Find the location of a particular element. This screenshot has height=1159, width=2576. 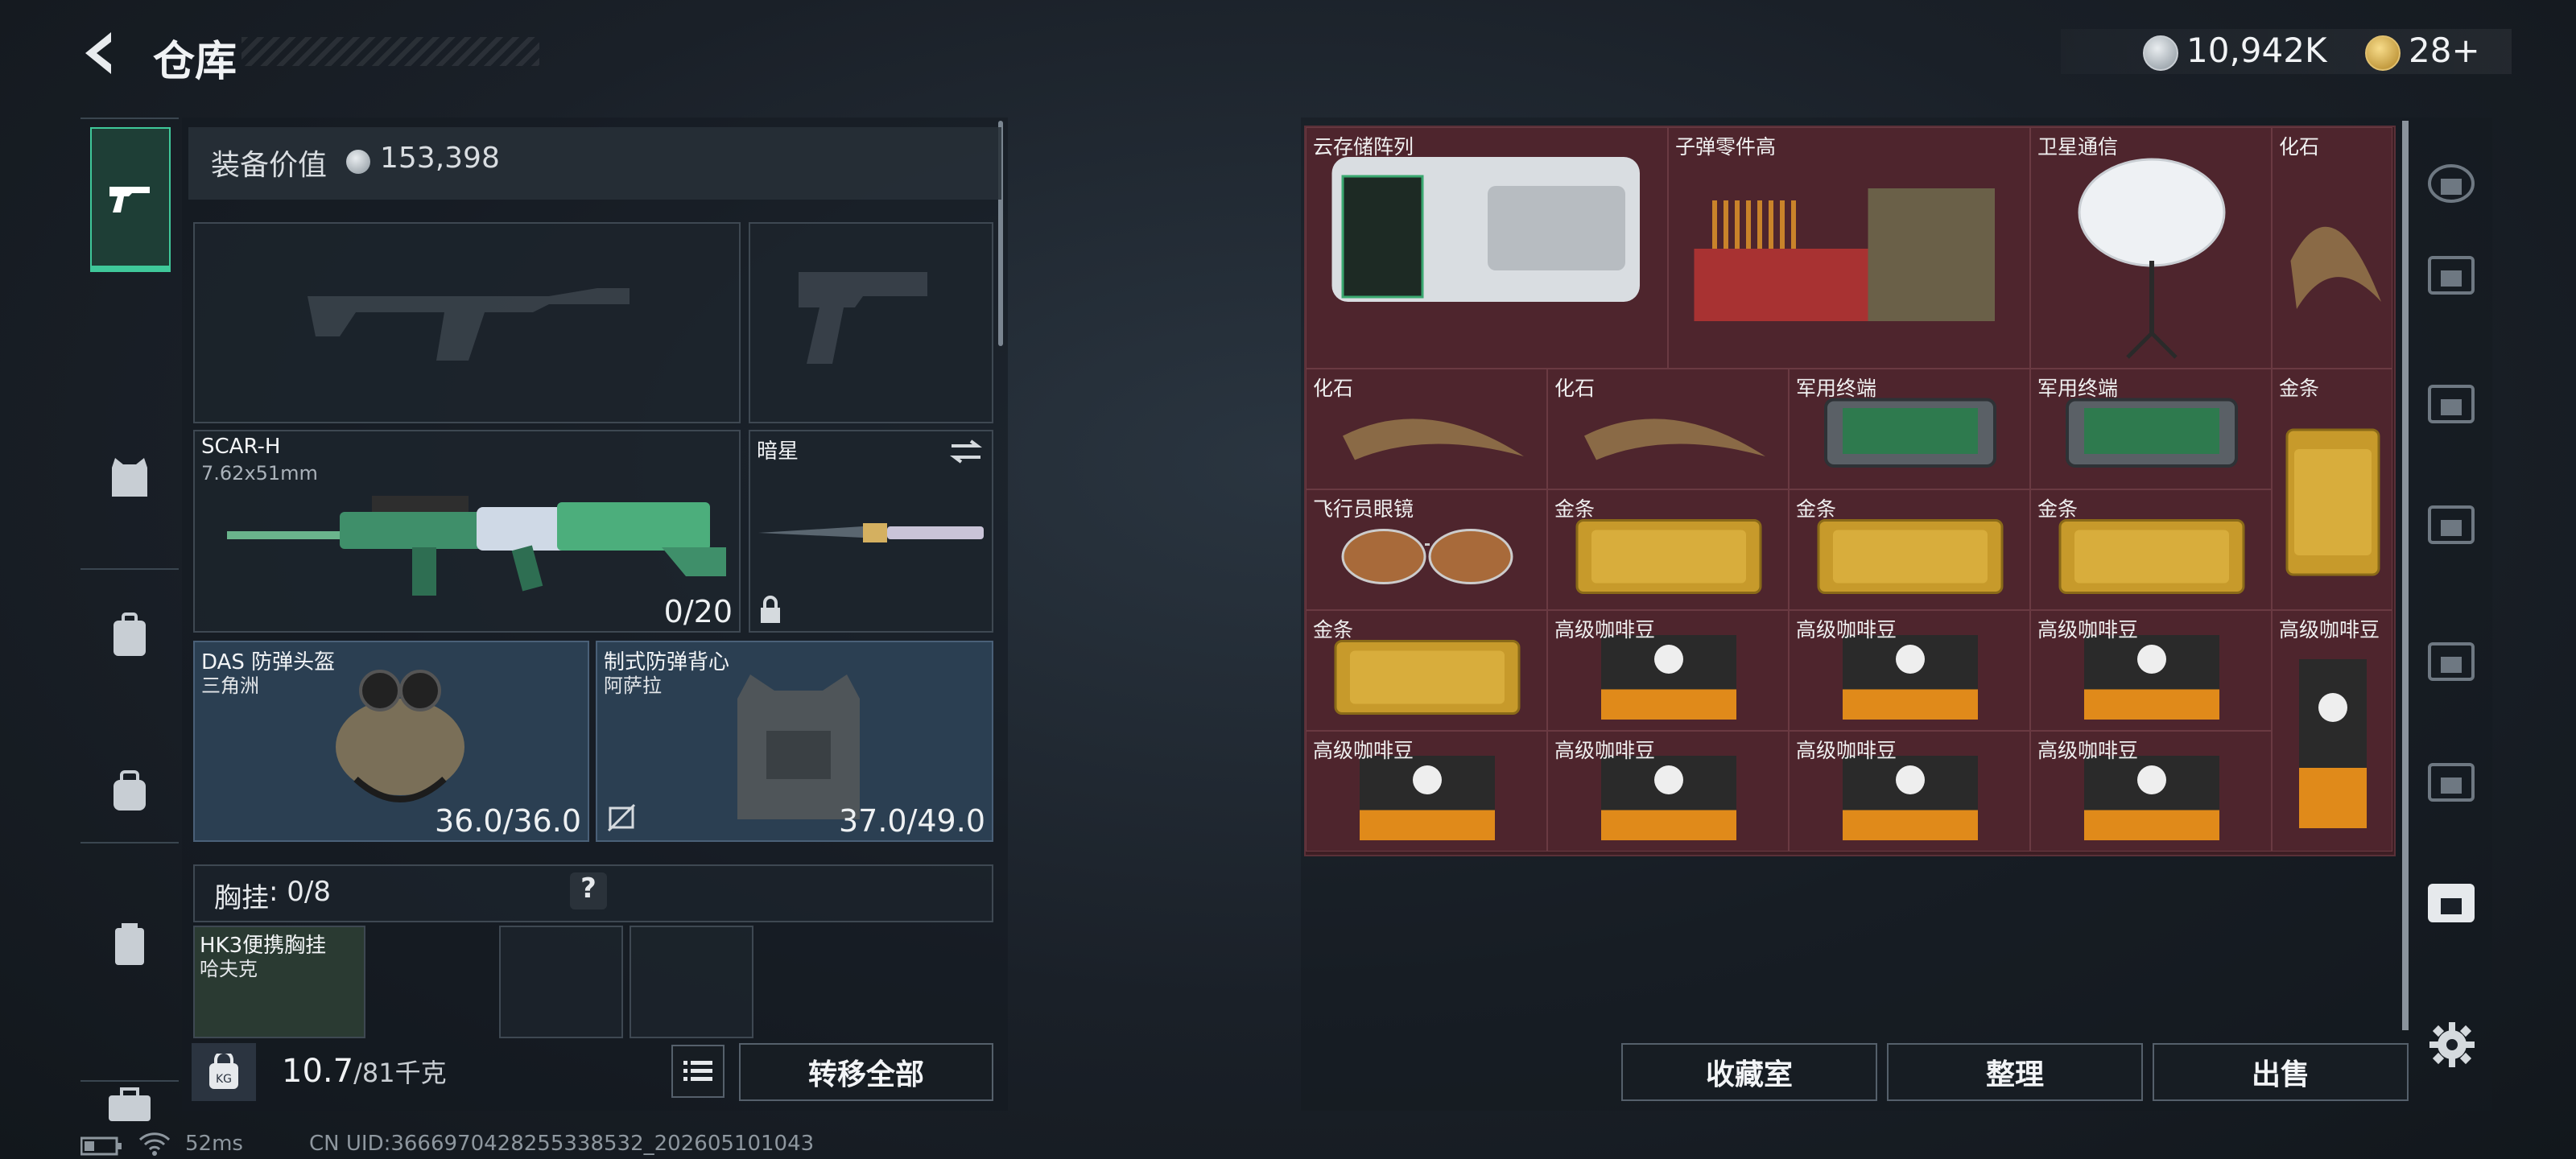

page-title: 仓库 is located at coordinates (195, 62).